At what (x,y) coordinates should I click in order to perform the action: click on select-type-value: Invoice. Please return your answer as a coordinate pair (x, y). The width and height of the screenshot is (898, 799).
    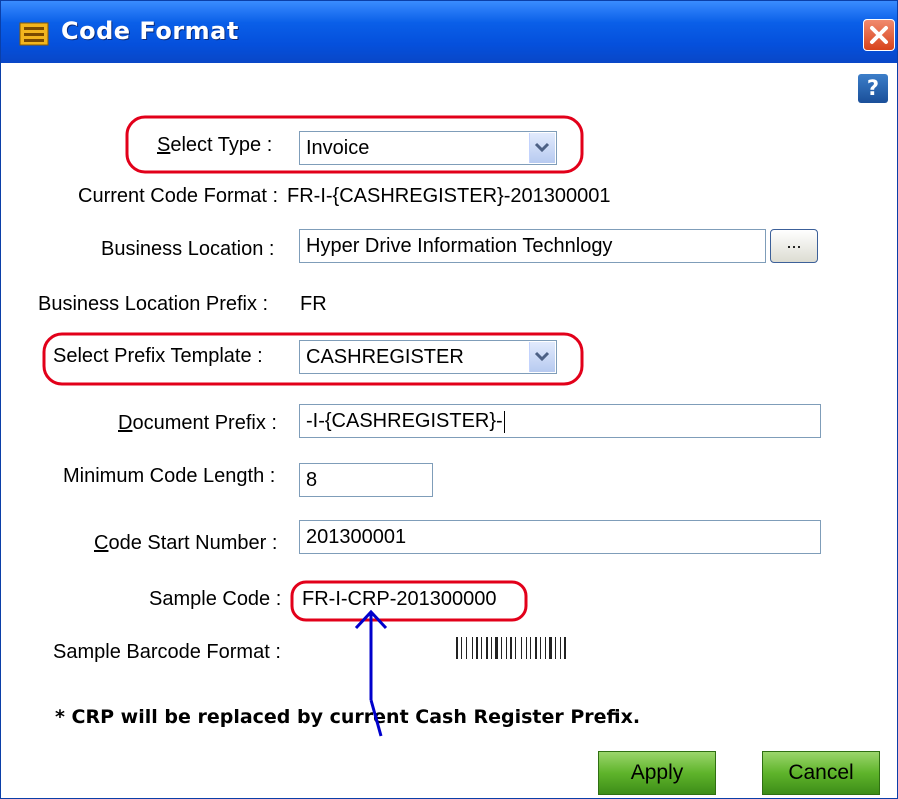
    Looking at the image, I should click on (338, 148).